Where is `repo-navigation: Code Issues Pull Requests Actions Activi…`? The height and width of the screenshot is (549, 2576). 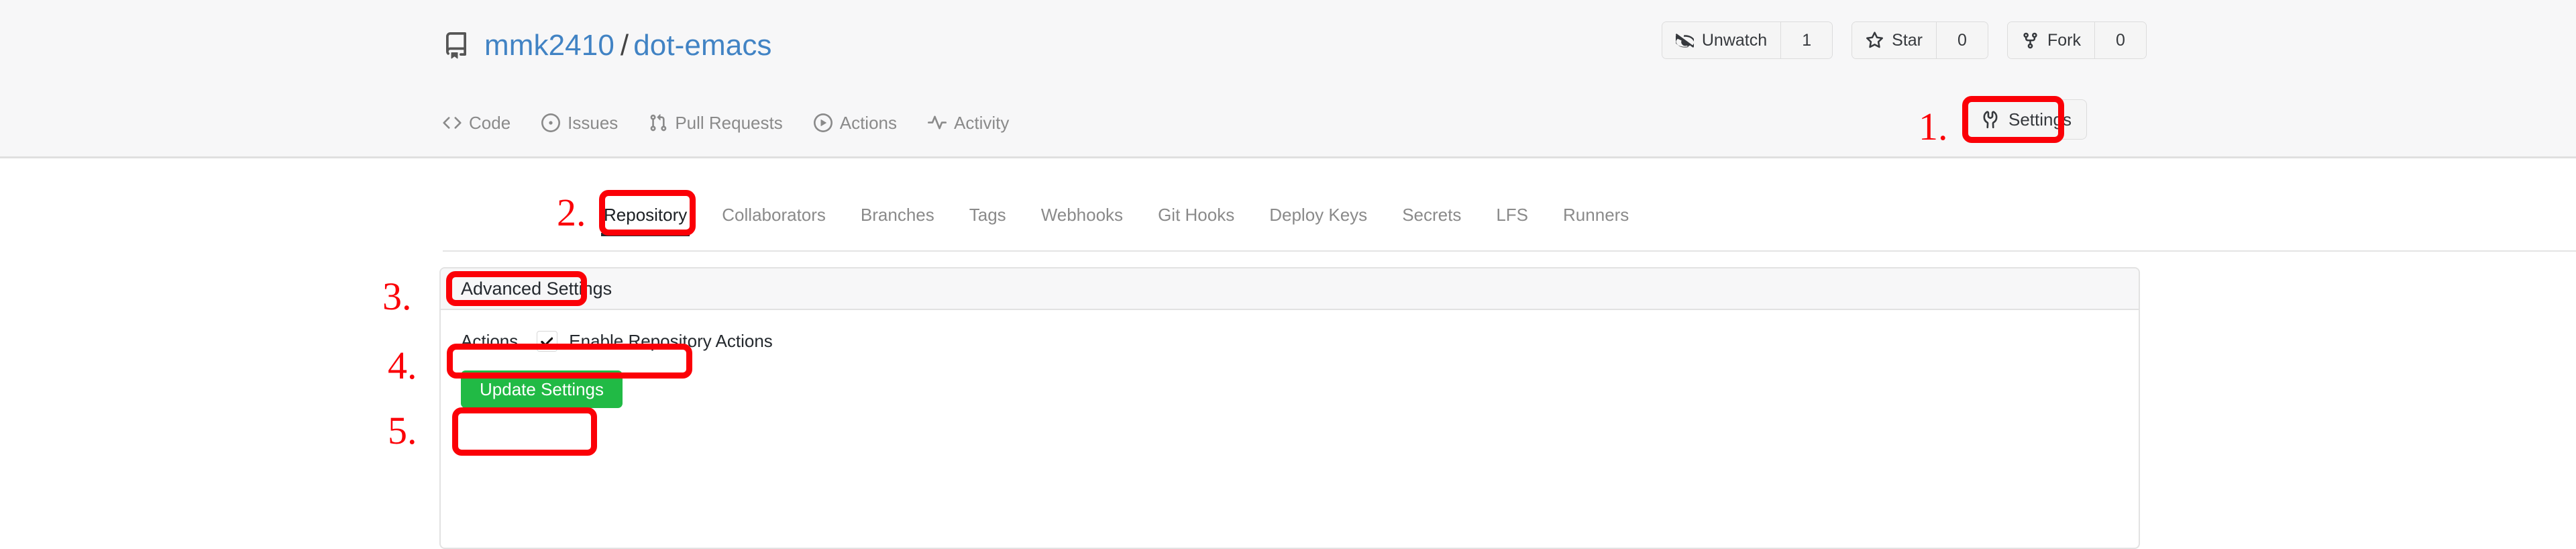
repo-navigation: Code Issues Pull Requests Actions Activi… is located at coordinates (741, 123).